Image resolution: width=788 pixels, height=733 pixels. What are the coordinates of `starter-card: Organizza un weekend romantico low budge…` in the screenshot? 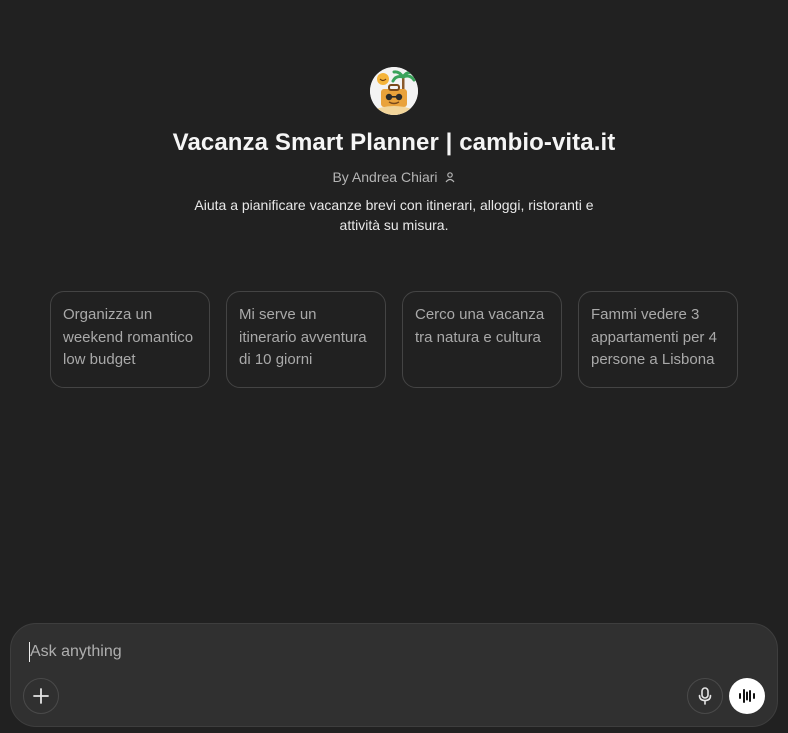 It's located at (130, 339).